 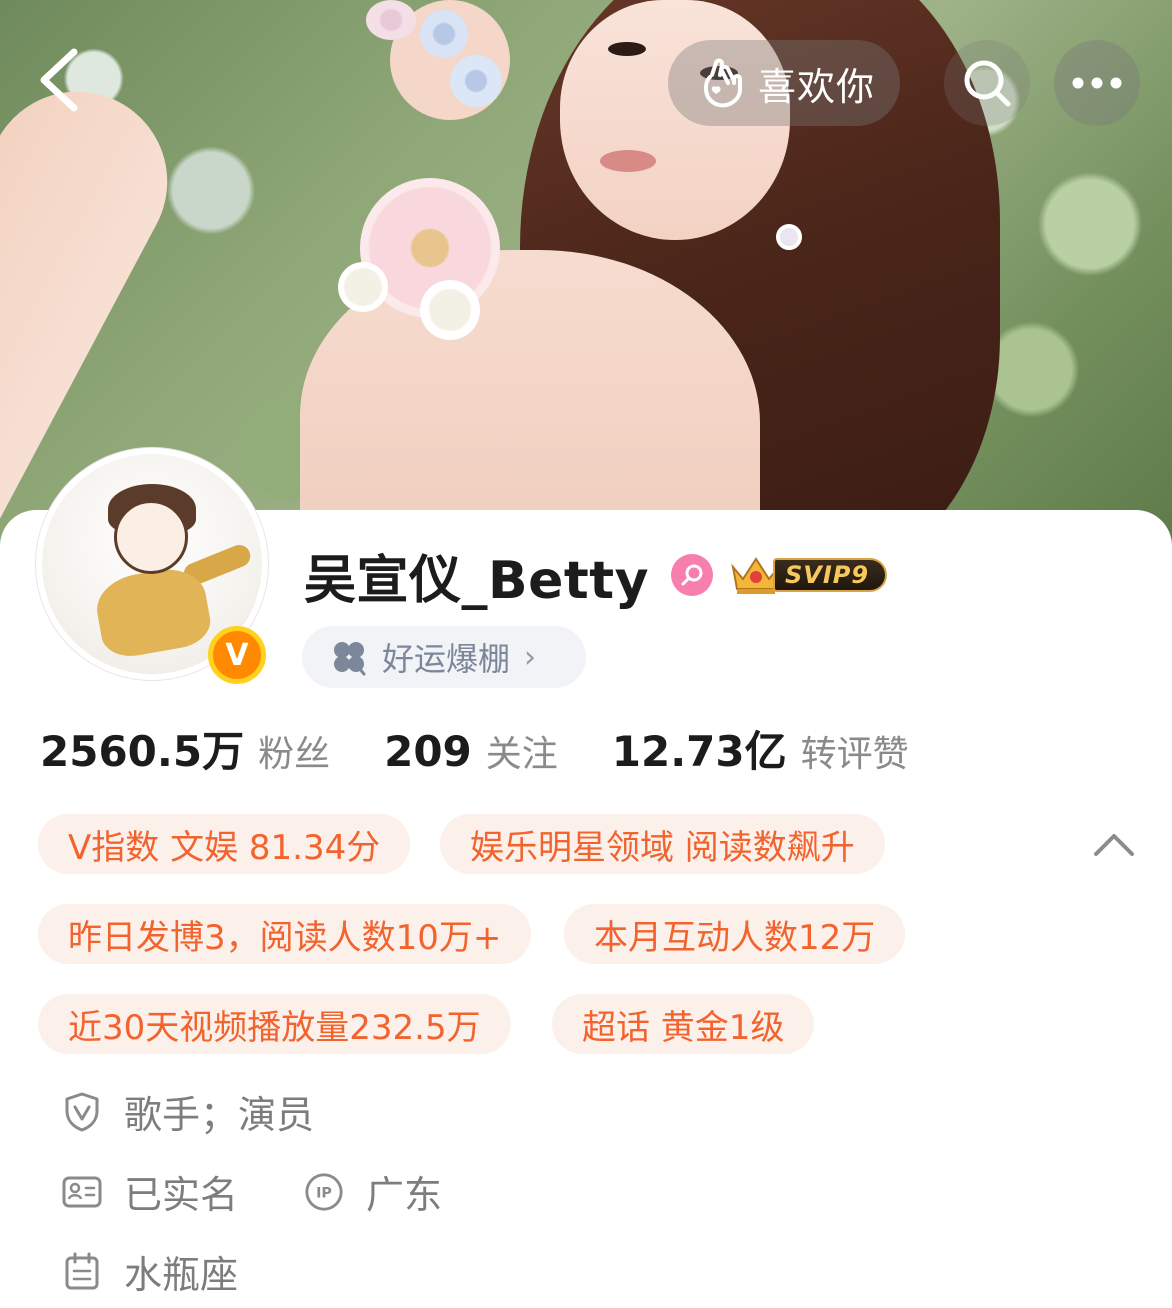 I want to click on ip-location-text: 广东, so click(x=404, y=1195).